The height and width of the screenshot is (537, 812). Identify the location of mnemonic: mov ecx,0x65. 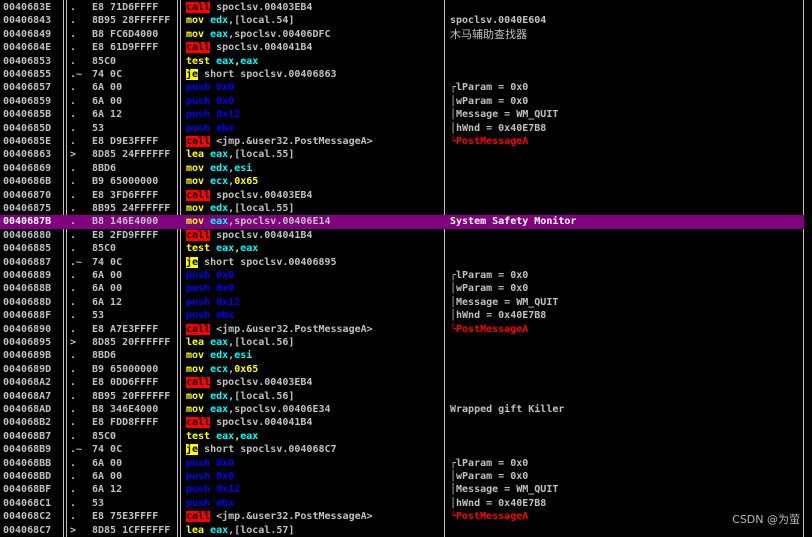
(222, 181).